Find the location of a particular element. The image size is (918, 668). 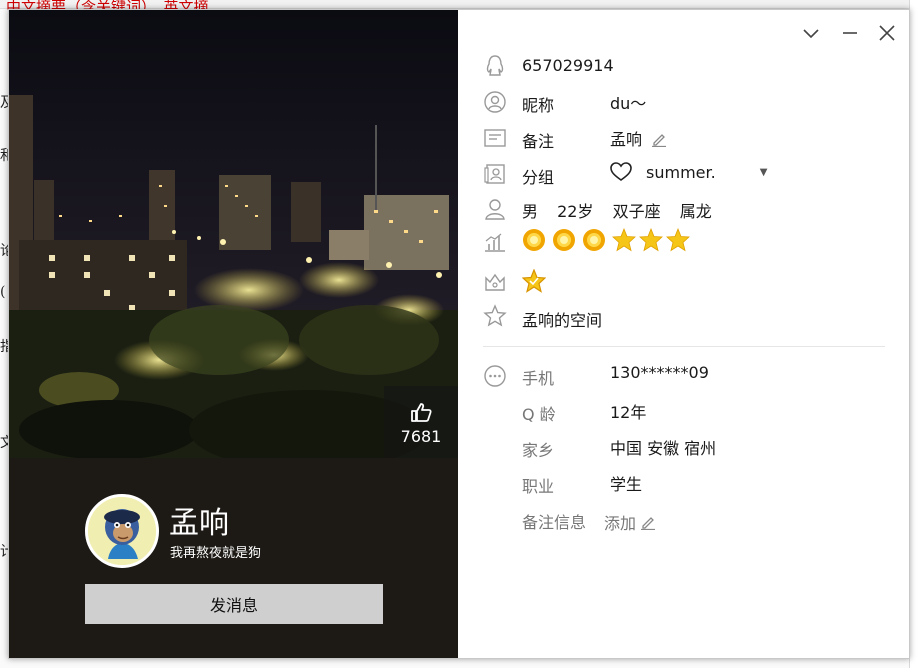

send-message-button: 发消息 is located at coordinates (234, 604).